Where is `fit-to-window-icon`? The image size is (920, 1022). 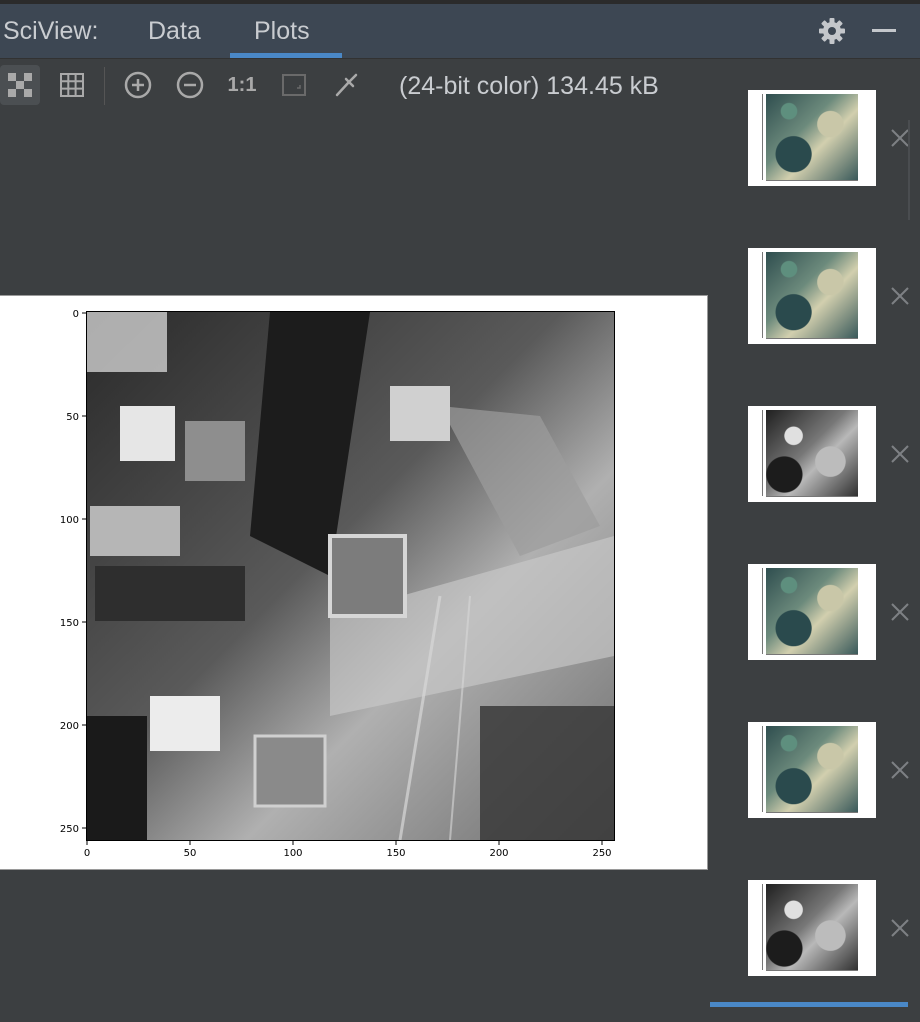
fit-to-window-icon is located at coordinates (294, 85).